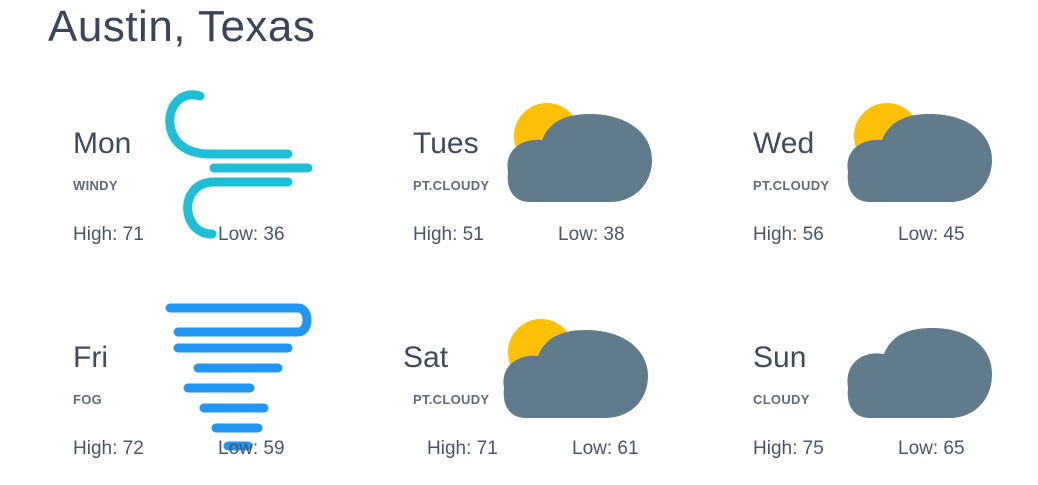  I want to click on low-temp: Low: 36, so click(251, 234).